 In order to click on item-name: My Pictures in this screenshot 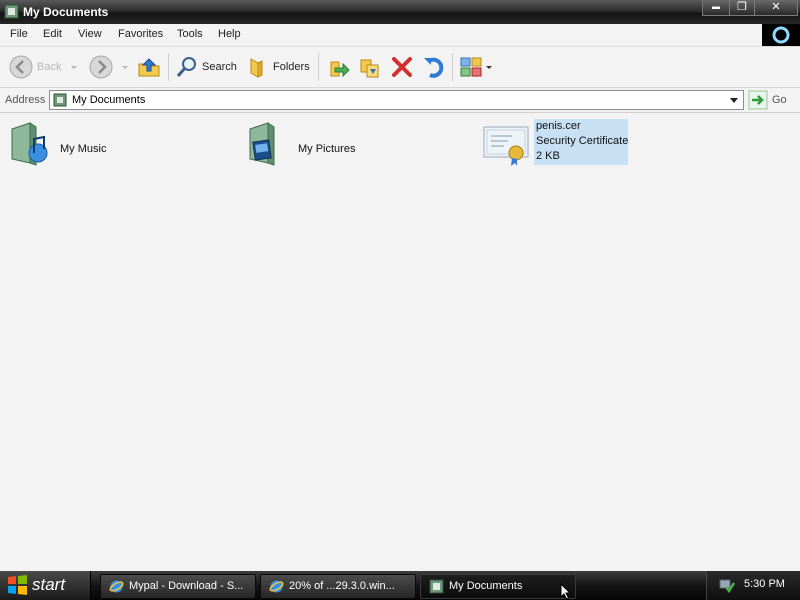, I will do `click(327, 149)`.